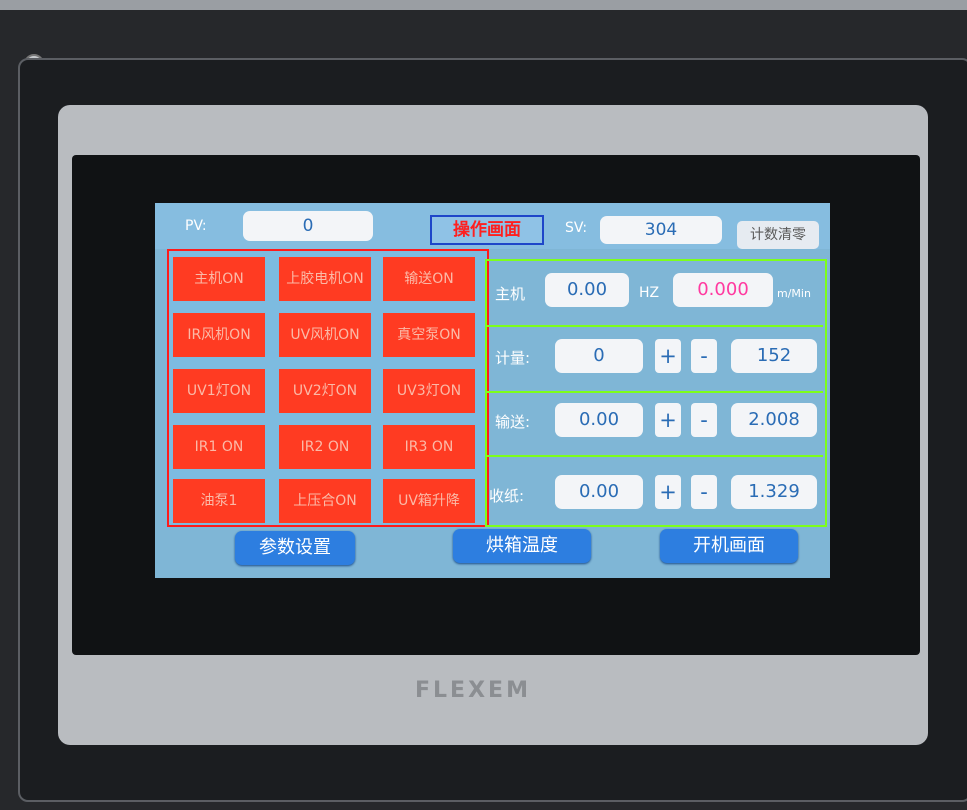  I want to click on oil-pump-button: 油泵1, so click(219, 501).